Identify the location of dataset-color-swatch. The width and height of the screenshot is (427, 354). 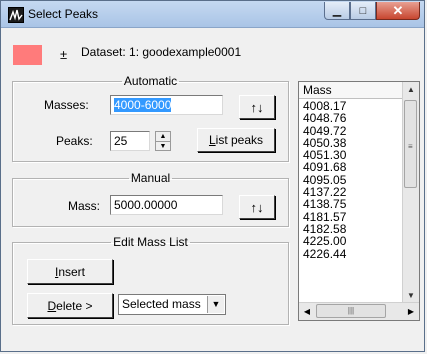
(27, 55).